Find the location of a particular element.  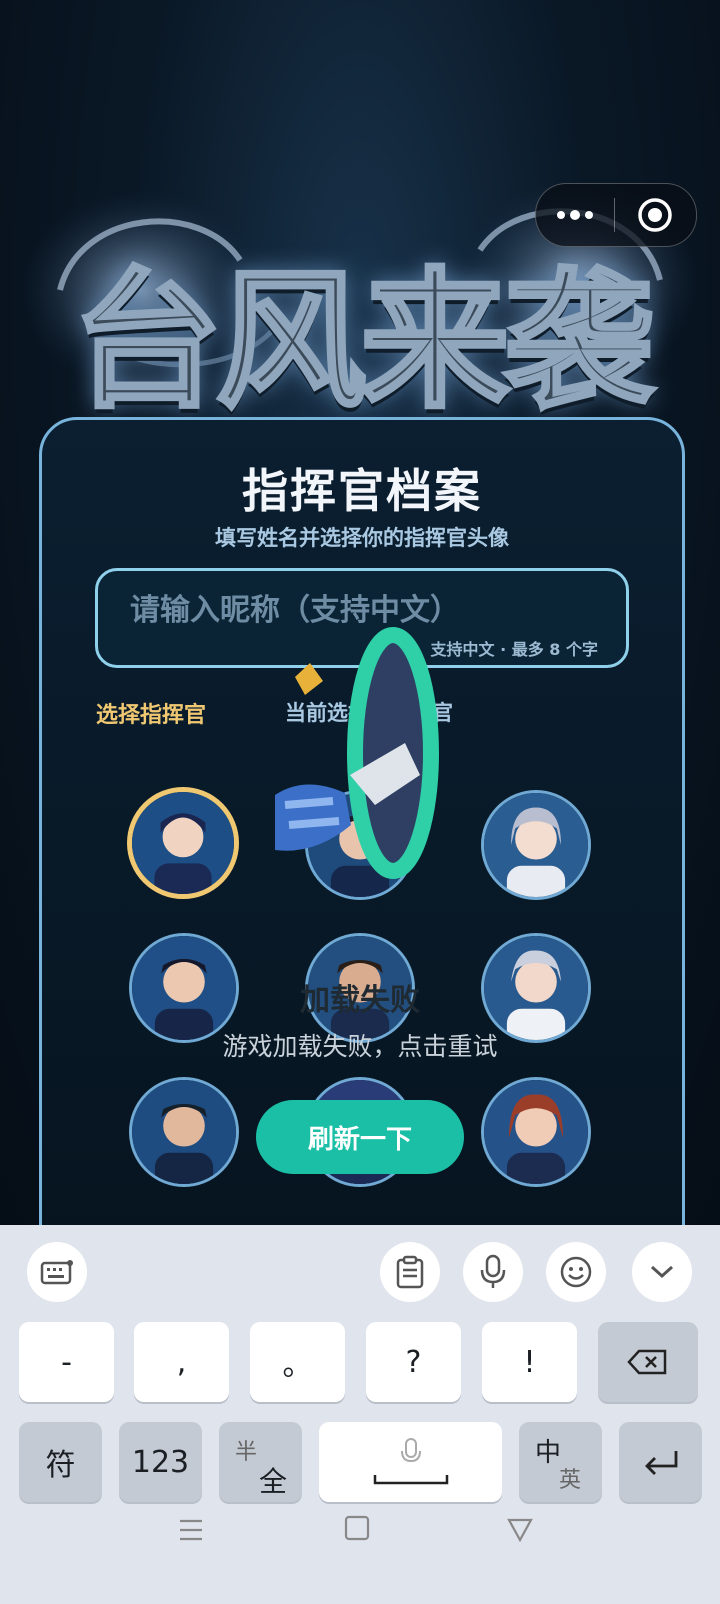

home-square-icon is located at coordinates (357, 1528).